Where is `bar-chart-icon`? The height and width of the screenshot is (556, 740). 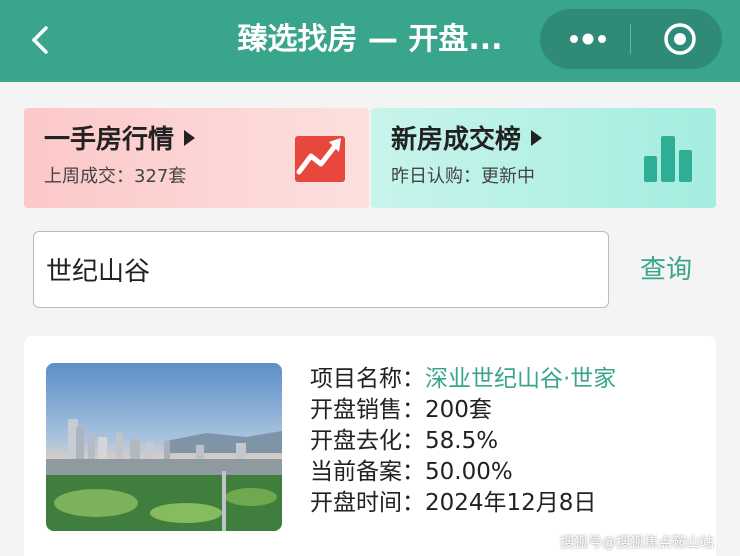 bar-chart-icon is located at coordinates (668, 159).